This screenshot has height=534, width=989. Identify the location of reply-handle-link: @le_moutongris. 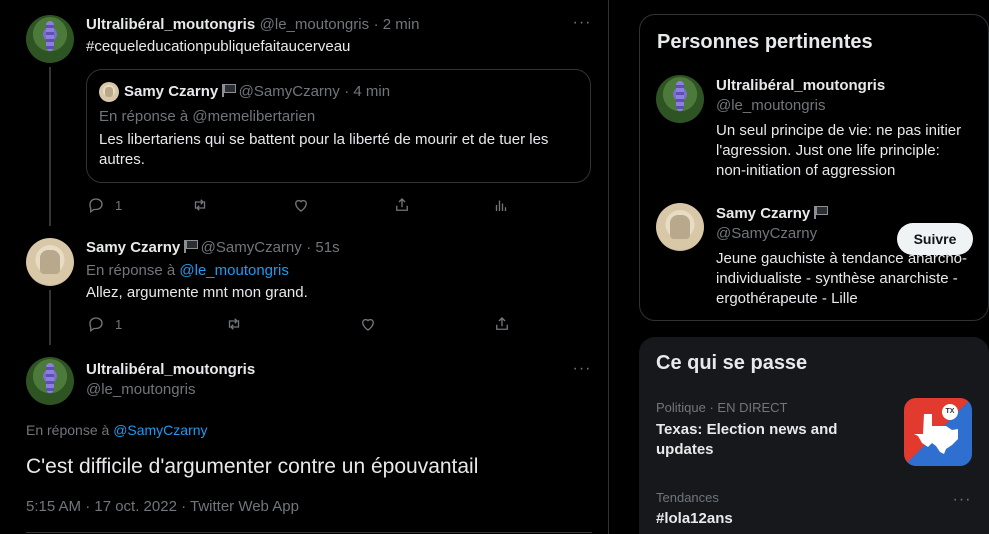
(233, 270).